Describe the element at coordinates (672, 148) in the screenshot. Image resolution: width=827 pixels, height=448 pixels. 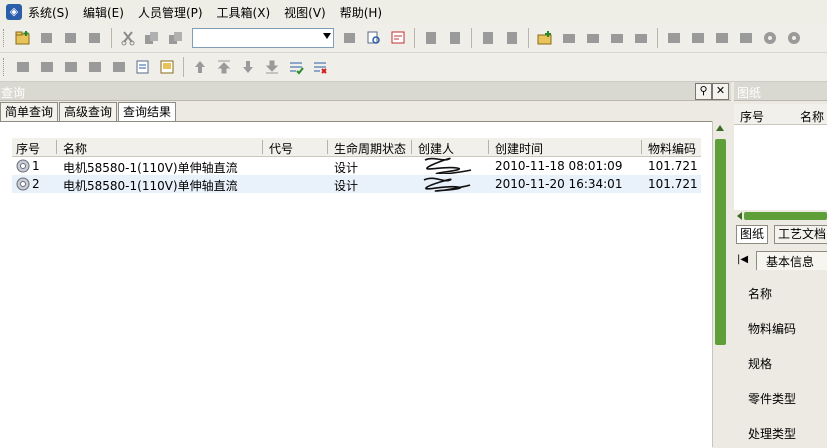
I see `col-material-code: 物料编码` at that location.